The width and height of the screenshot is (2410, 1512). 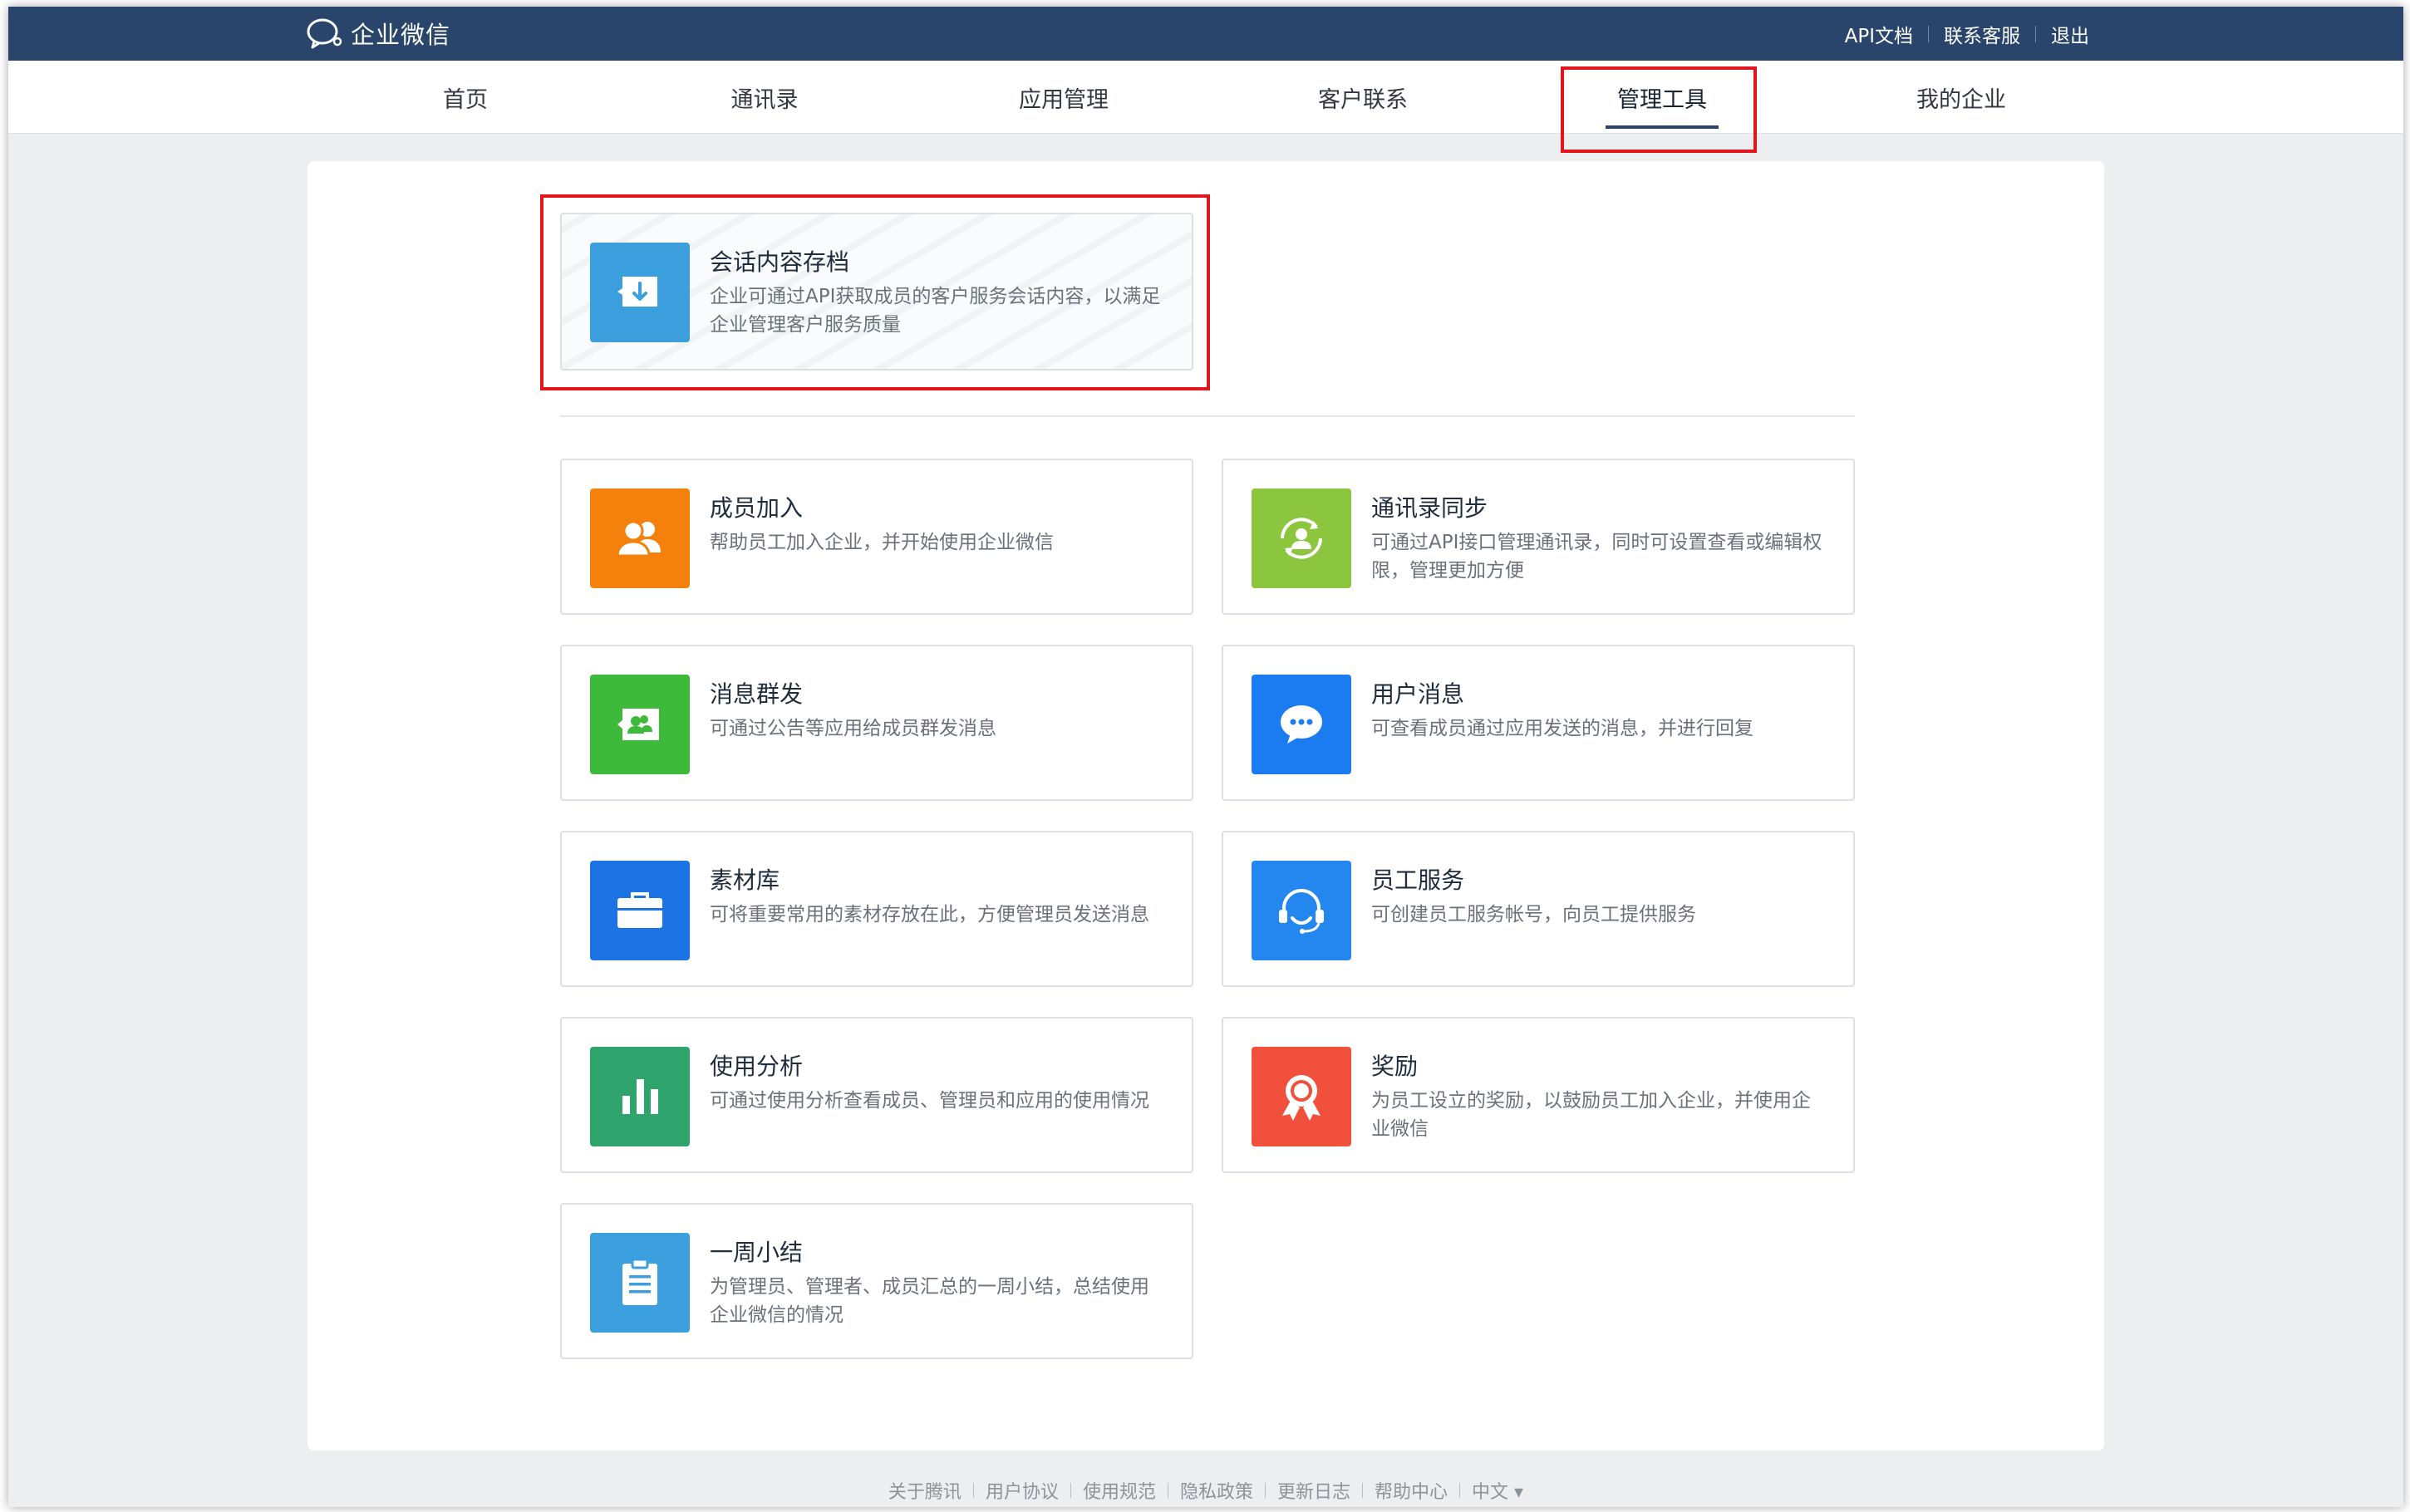 I want to click on contact-sync-icon-box, so click(x=1301, y=538).